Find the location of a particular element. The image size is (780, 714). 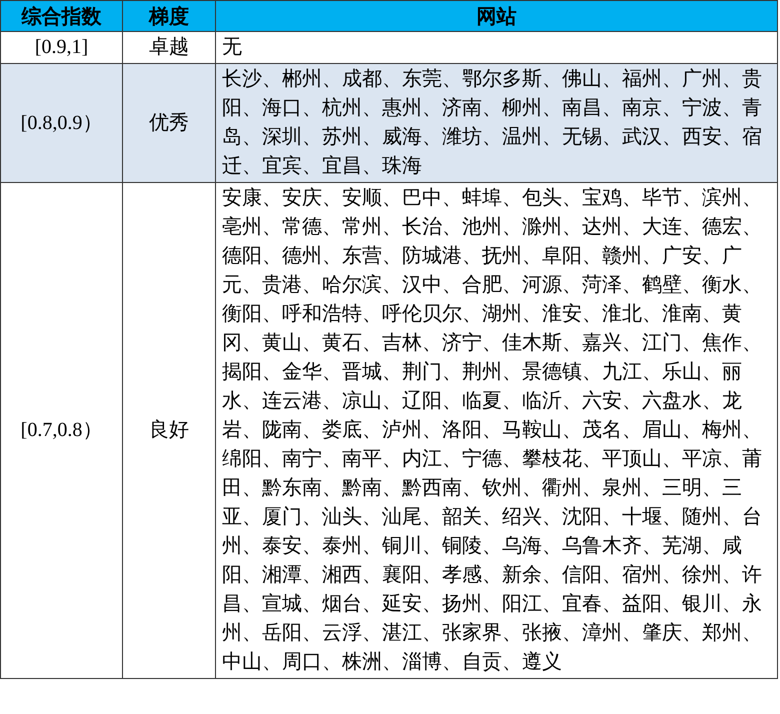

table-cell: 良好 is located at coordinates (169, 430).